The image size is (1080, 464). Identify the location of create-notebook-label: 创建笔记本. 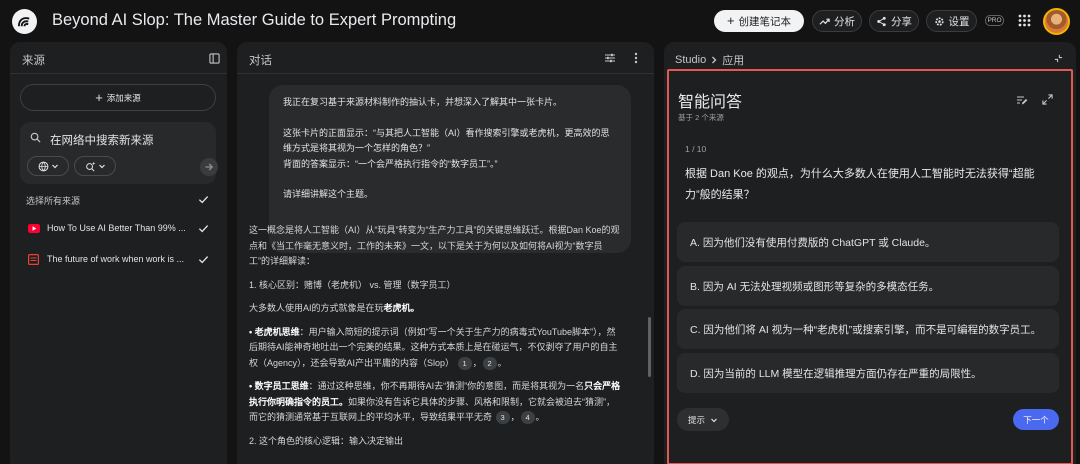
(765, 21).